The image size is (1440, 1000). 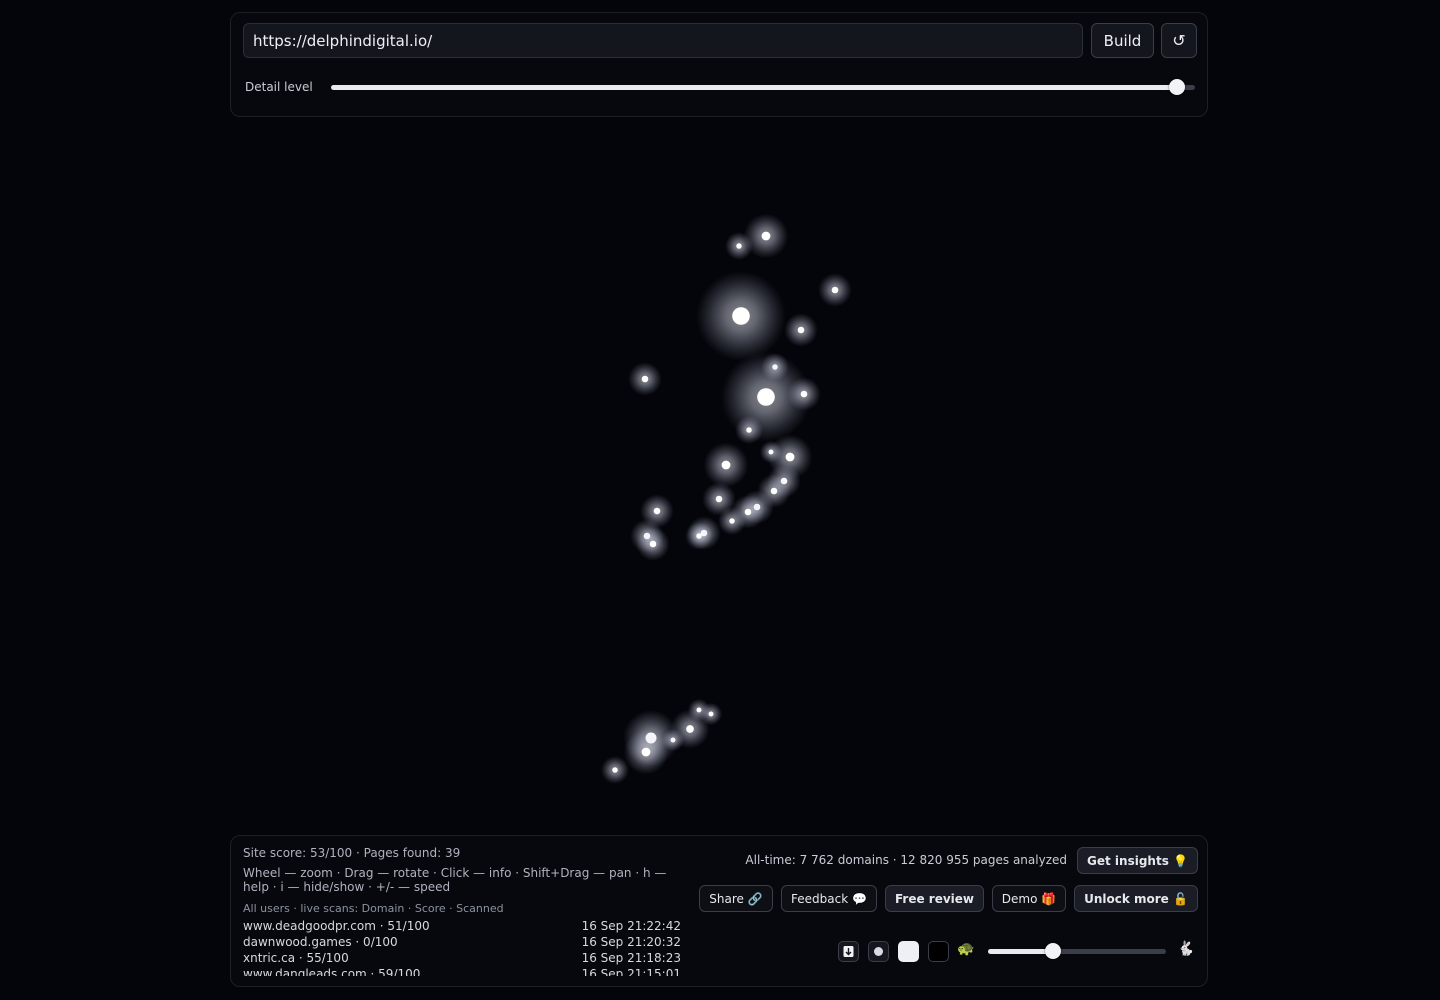 What do you see at coordinates (631, 942) in the screenshot?
I see `scan-time: 16 Sep 21:20:32` at bounding box center [631, 942].